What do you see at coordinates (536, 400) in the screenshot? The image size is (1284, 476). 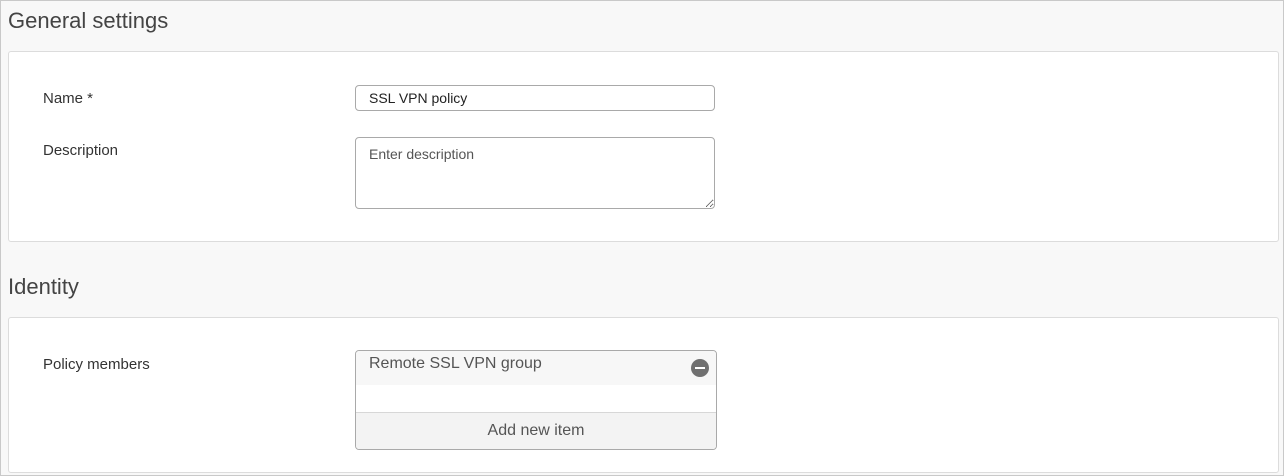 I see `policy-members-list: Remote SSL VPN group Add new item` at bounding box center [536, 400].